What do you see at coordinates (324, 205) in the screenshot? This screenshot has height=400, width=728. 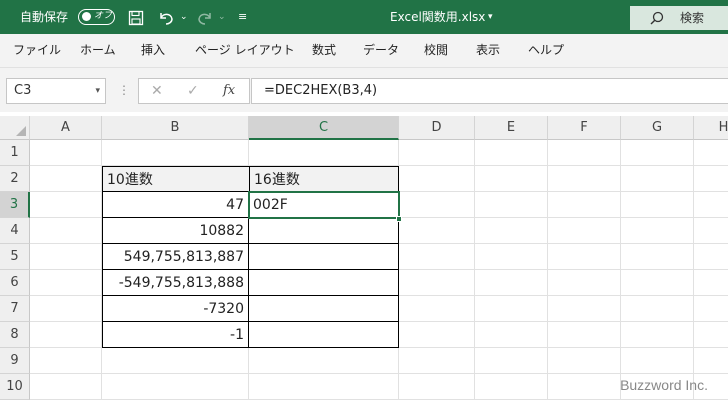 I see `active-cell-border` at bounding box center [324, 205].